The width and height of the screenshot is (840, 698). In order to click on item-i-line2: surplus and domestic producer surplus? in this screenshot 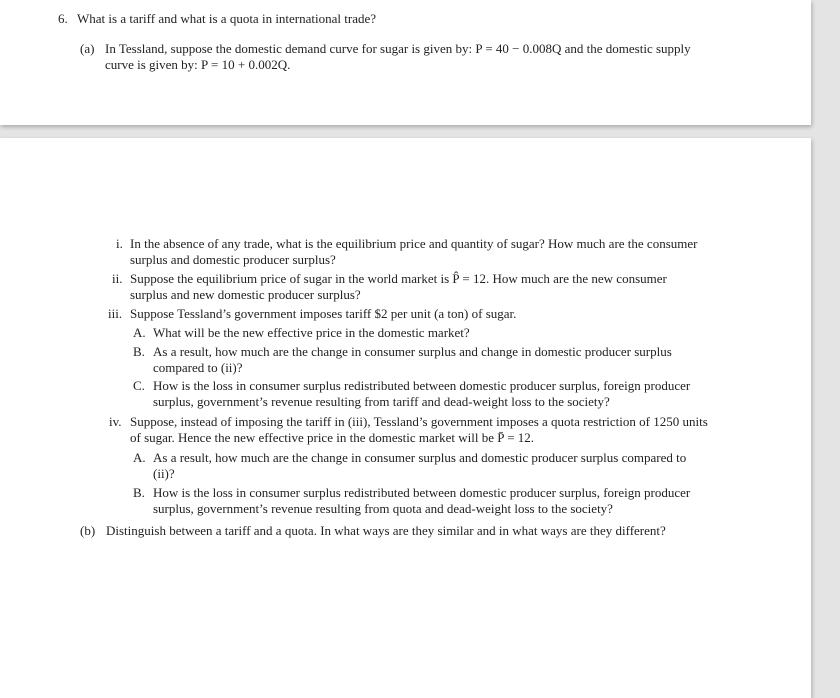, I will do `click(233, 259)`.